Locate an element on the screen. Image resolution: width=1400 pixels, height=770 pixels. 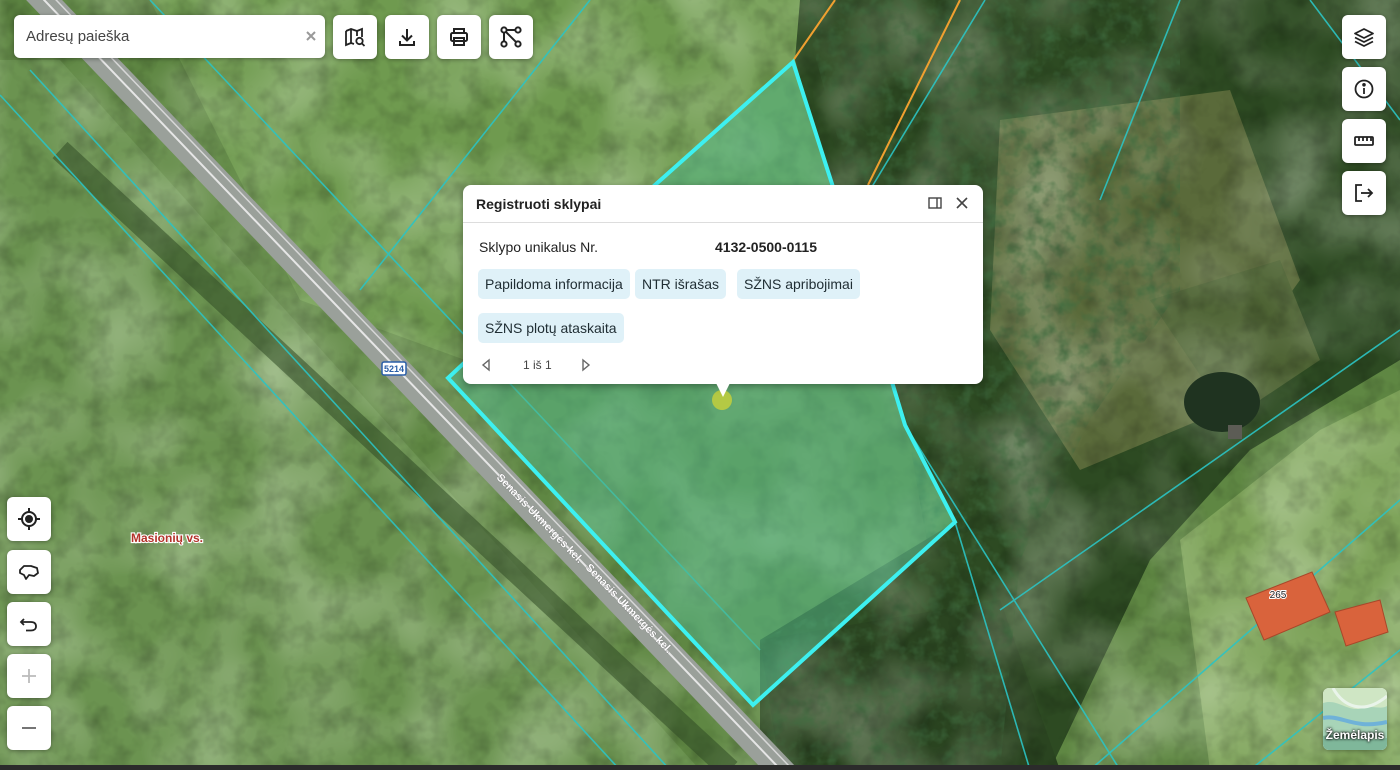
popup-title: Registruoti sklypai is located at coordinates (539, 204).